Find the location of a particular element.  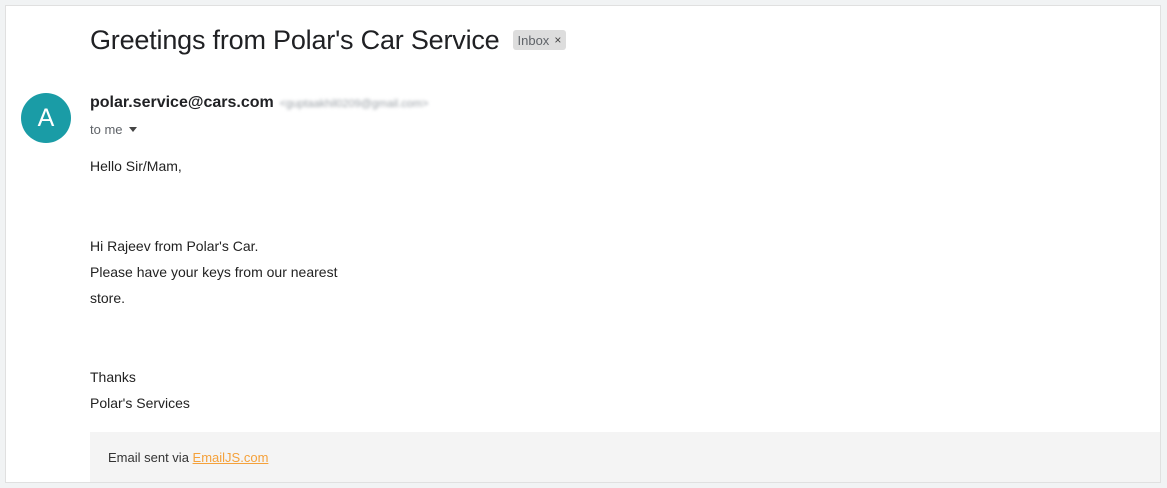

recipient-line: to me is located at coordinates (113, 129).